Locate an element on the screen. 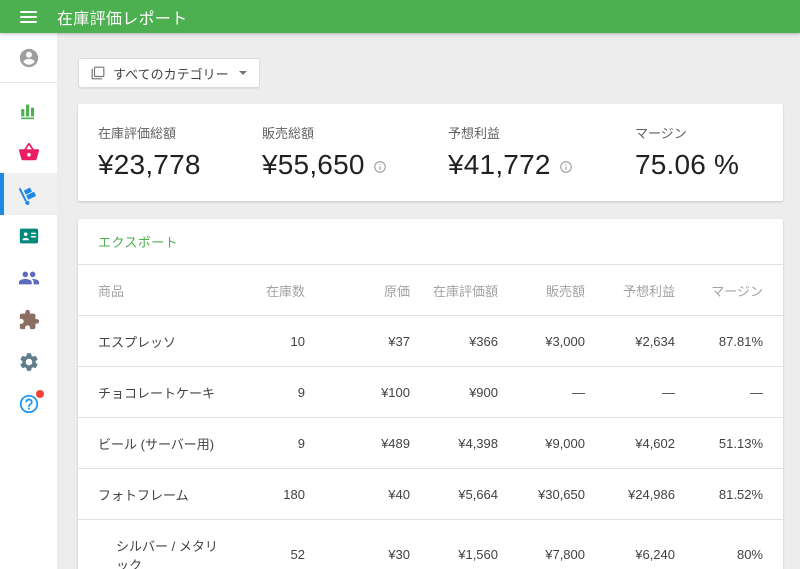 The image size is (800, 569). sidebar-item-customers is located at coordinates (28, 278).